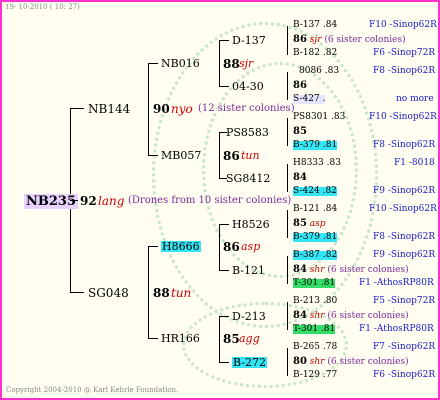  What do you see at coordinates (180, 63) in the screenshot?
I see `sire-father-id: NB016` at bounding box center [180, 63].